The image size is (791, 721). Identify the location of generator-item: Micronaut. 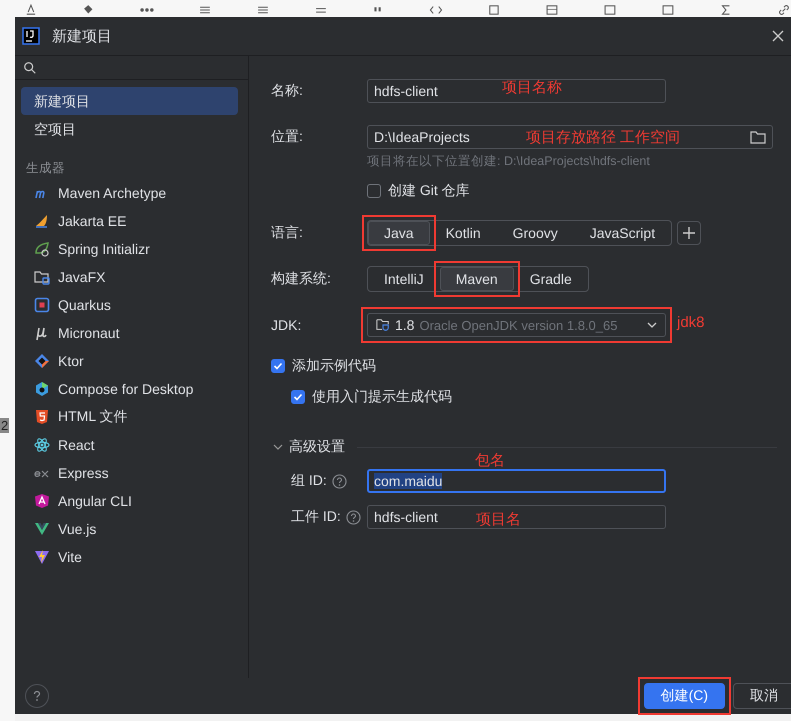
(89, 333).